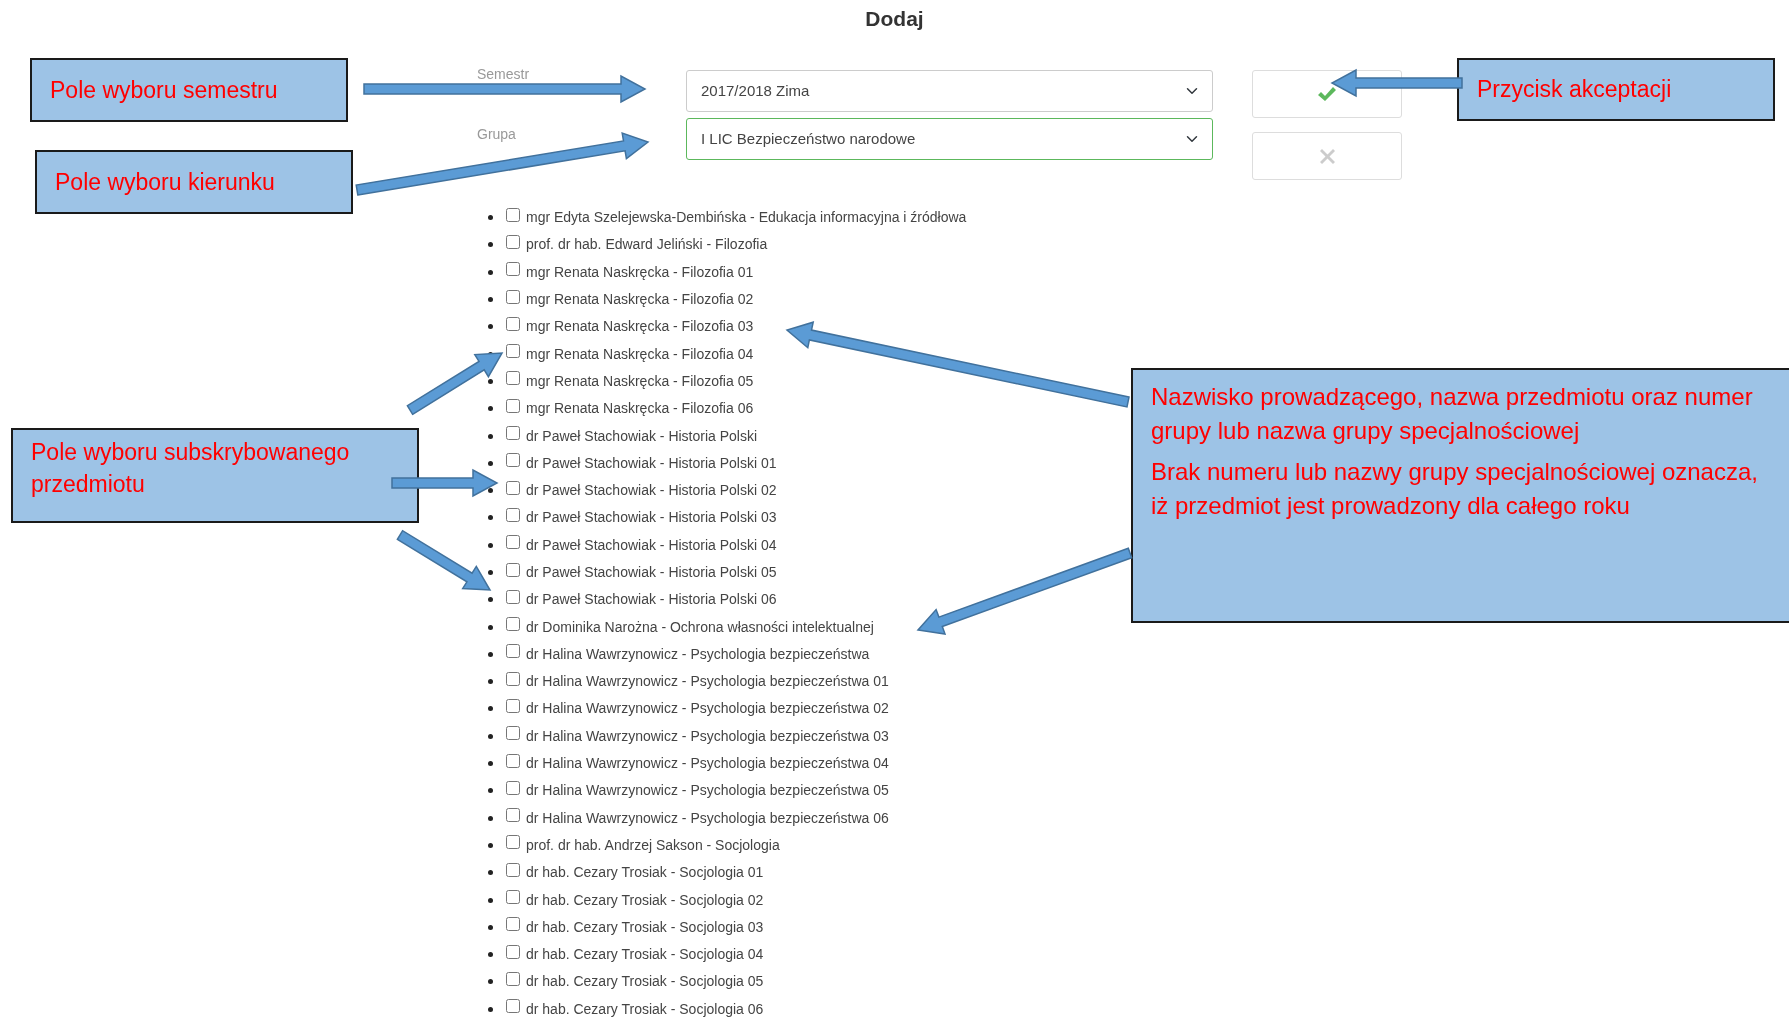 Image resolution: width=1789 pixels, height=1035 pixels. Describe the element at coordinates (640, 327) in the screenshot. I see `subject-label: mgr Renata Naskręcka - Filozofia 03` at that location.